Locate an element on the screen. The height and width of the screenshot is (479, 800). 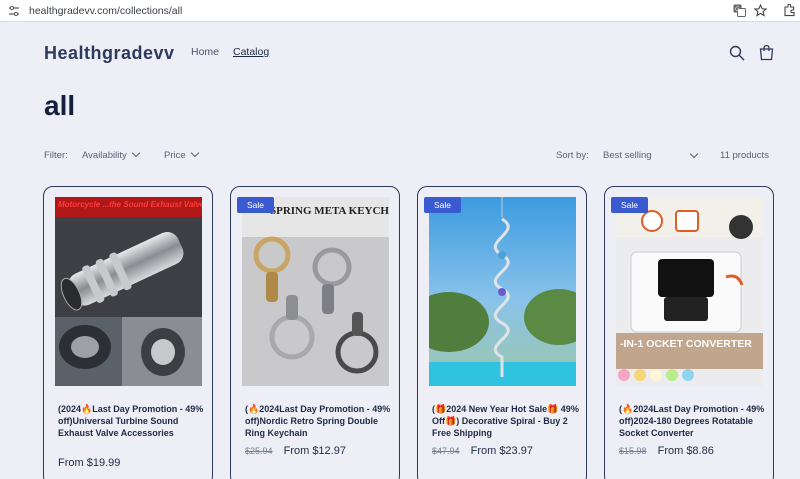
availability-filter: Availability is located at coordinates (111, 154).